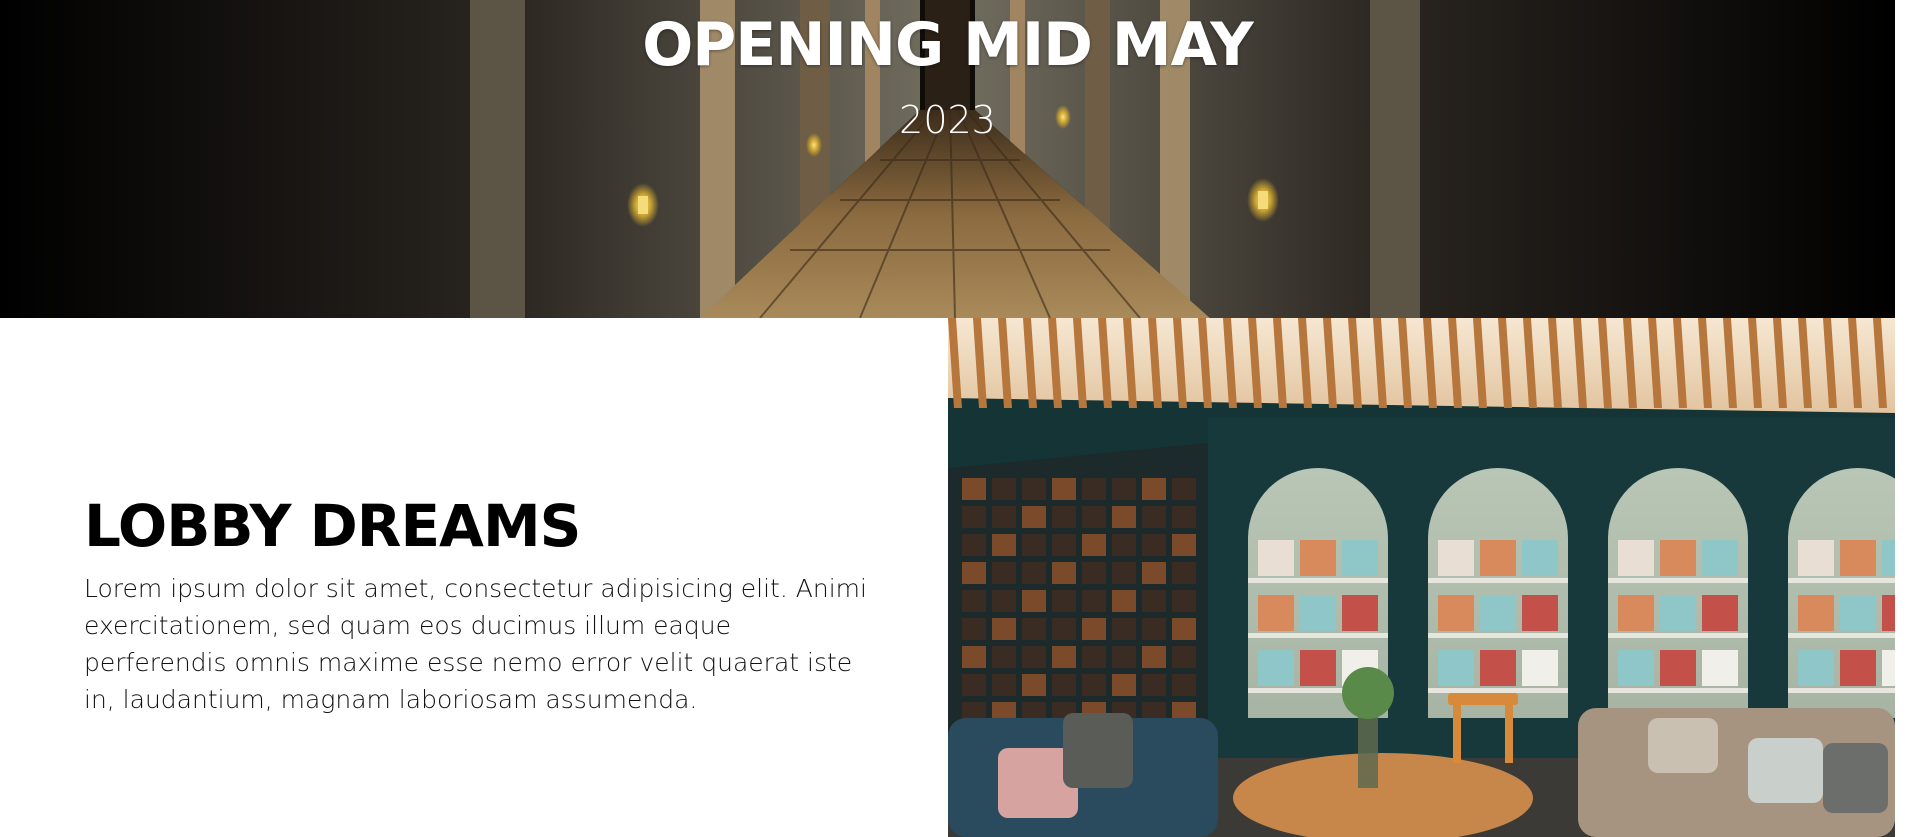 The height and width of the screenshot is (837, 1920). Describe the element at coordinates (947, 120) in the screenshot. I see `hero-year: 2023` at that location.